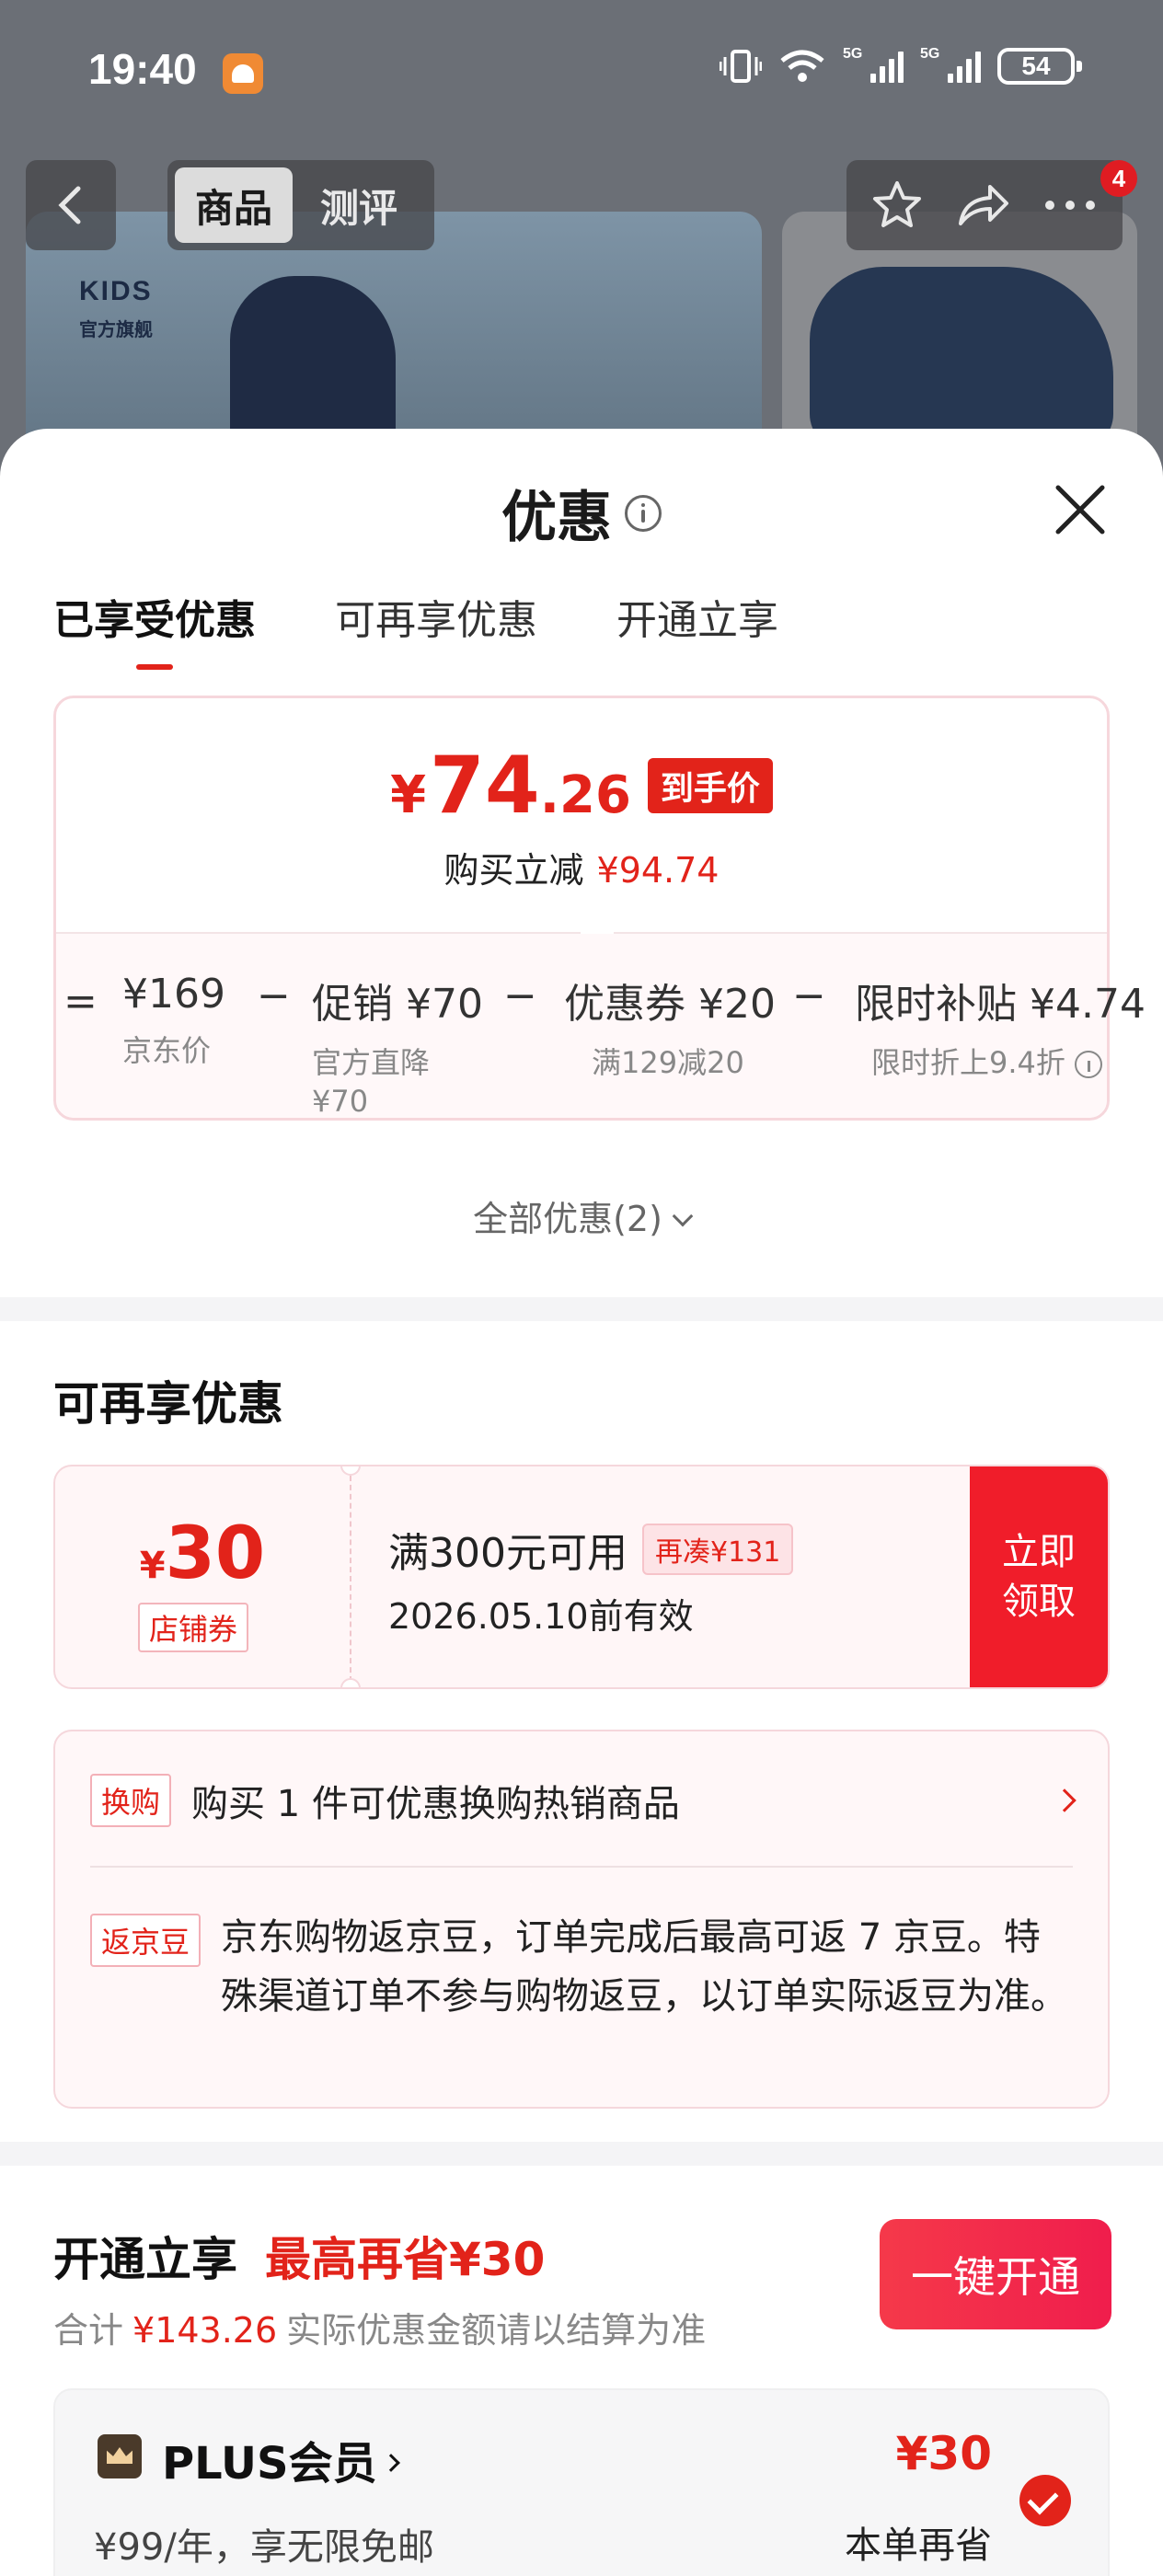  What do you see at coordinates (1118, 178) in the screenshot?
I see `notification-badge: 4` at bounding box center [1118, 178].